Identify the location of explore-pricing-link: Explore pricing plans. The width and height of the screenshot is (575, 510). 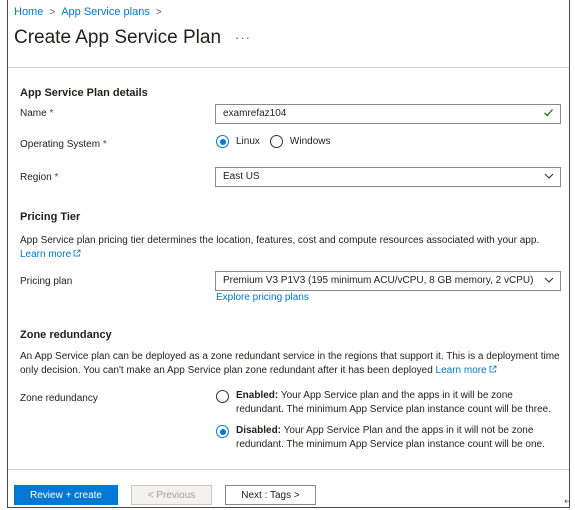
(262, 297).